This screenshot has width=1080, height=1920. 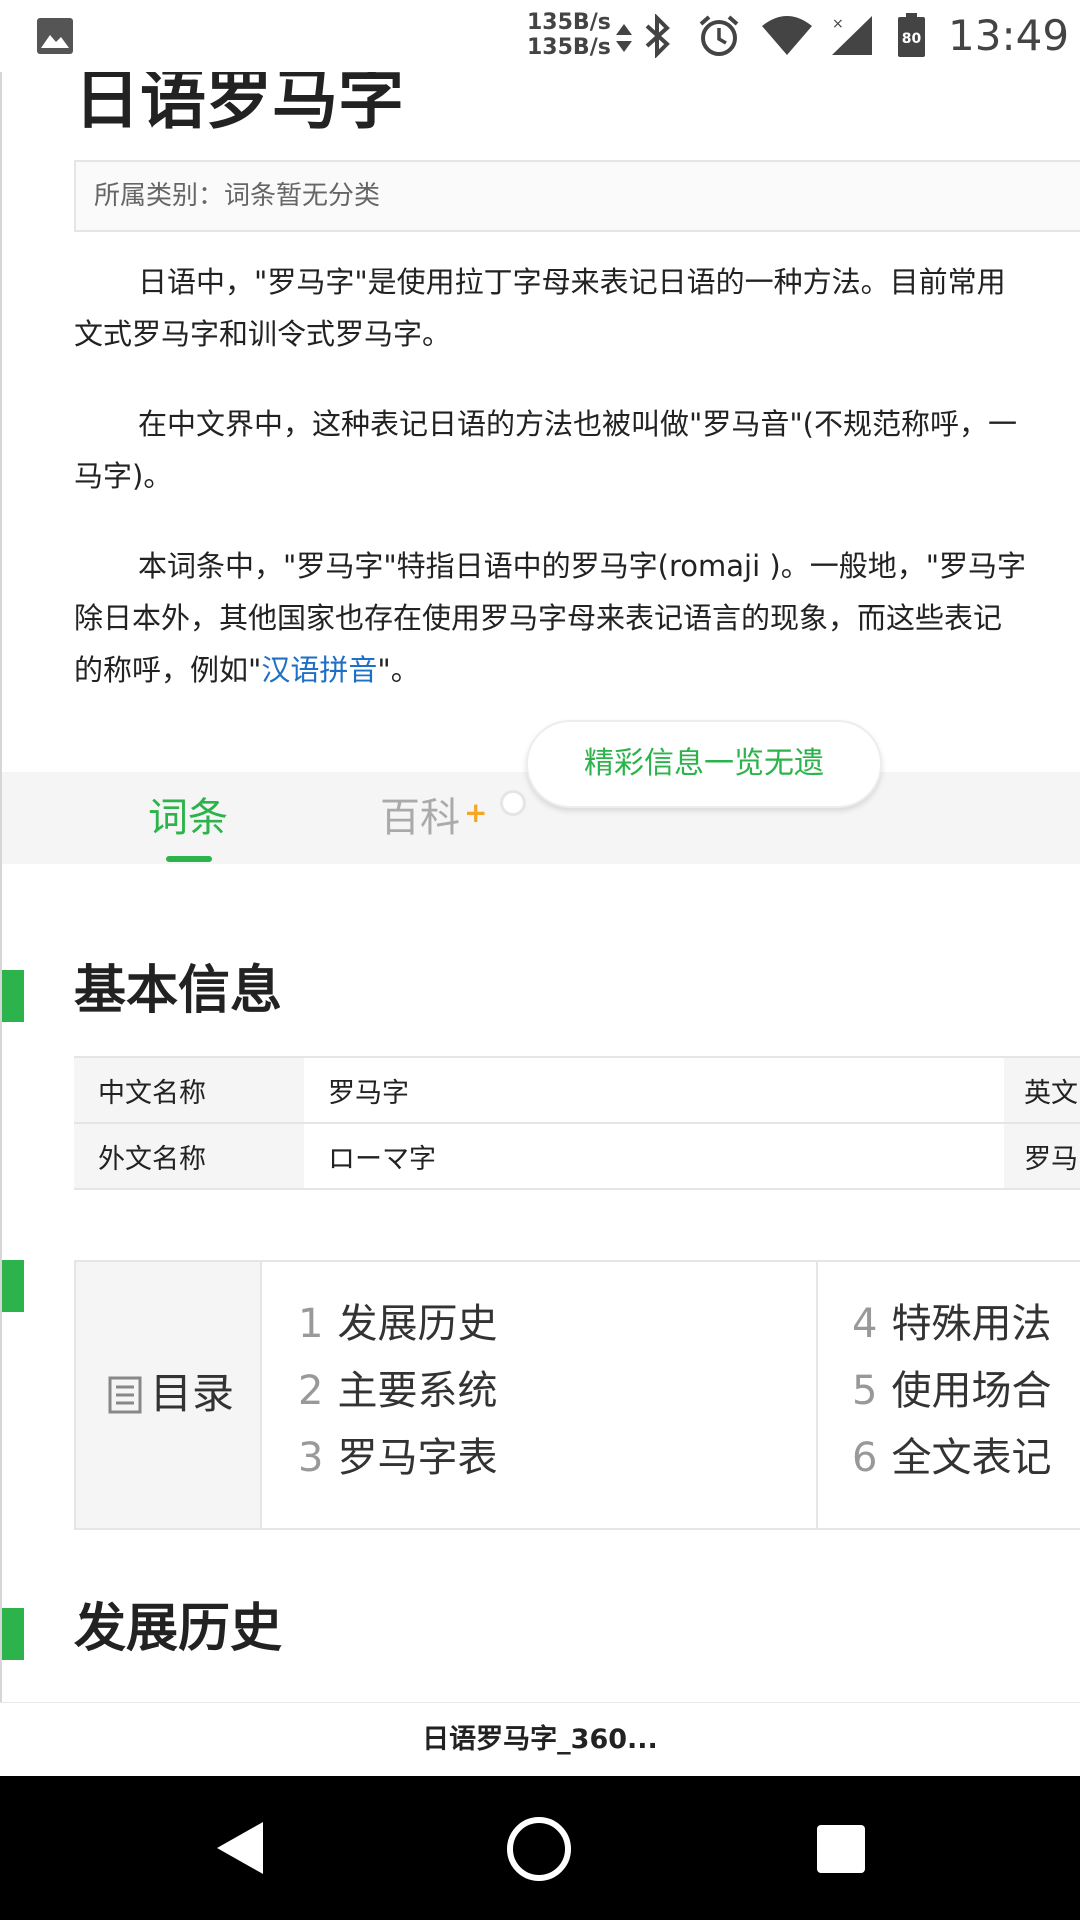 What do you see at coordinates (654, 1156) in the screenshot?
I see `info-value: ローマ字` at bounding box center [654, 1156].